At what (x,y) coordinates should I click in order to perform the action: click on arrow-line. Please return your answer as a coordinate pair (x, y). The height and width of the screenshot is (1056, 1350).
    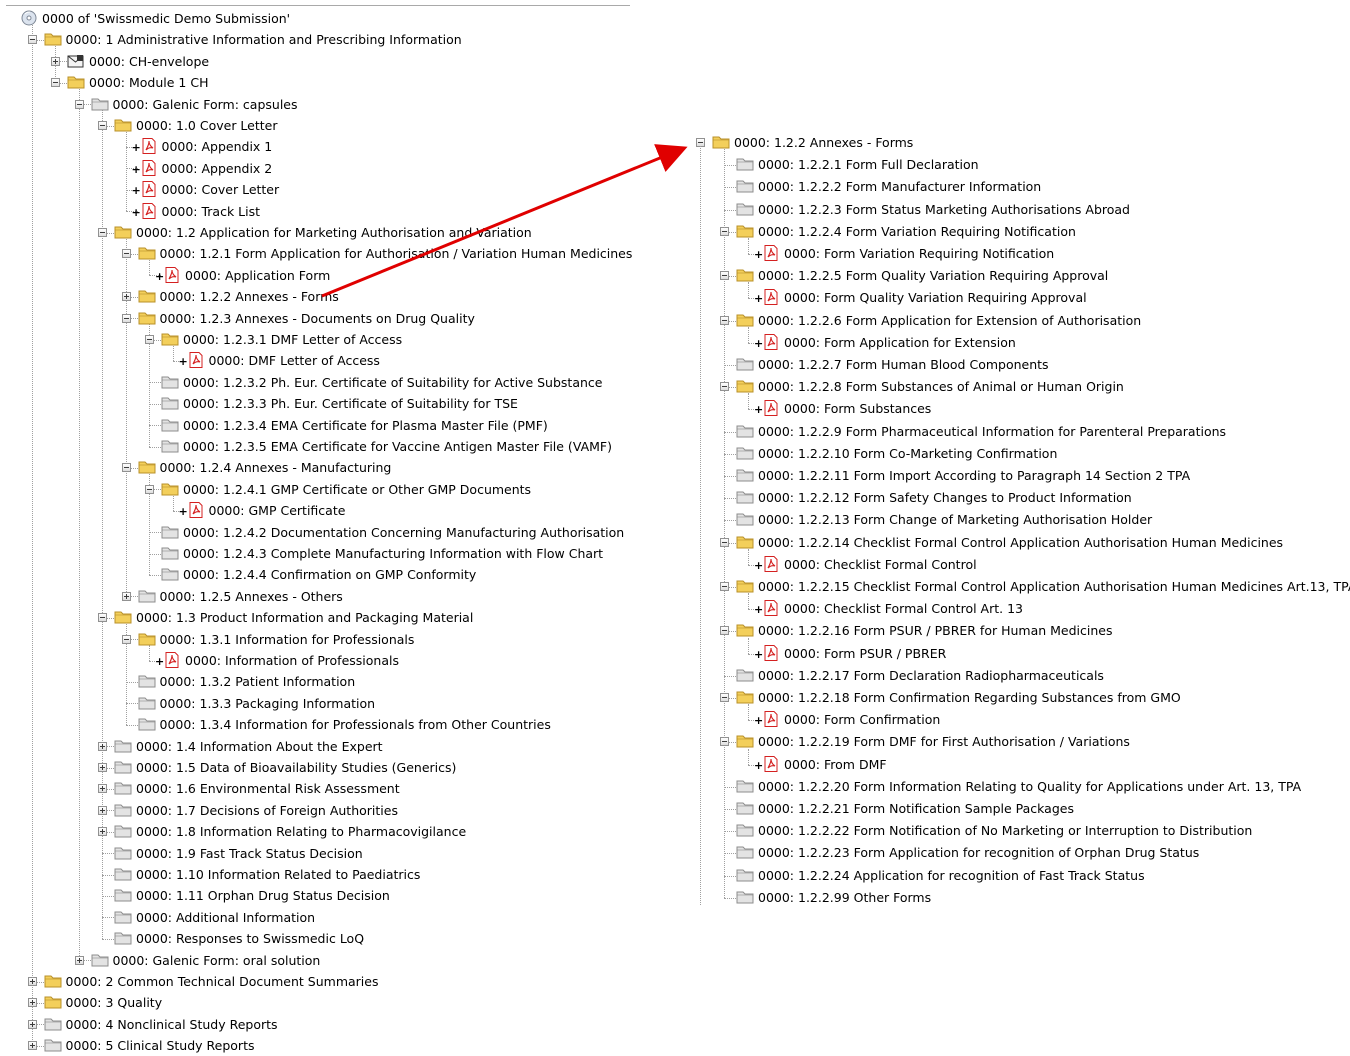
    Looking at the image, I should click on (504, 221).